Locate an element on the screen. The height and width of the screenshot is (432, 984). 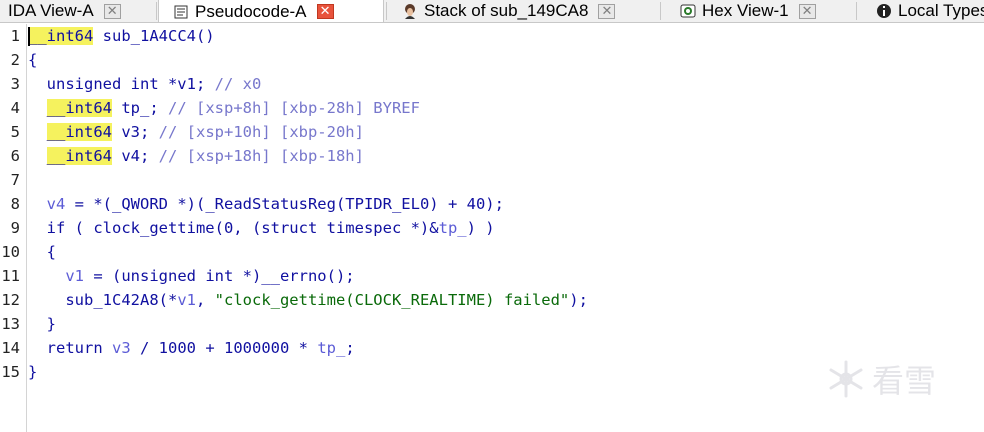
pseudocode-icon is located at coordinates (181, 12).